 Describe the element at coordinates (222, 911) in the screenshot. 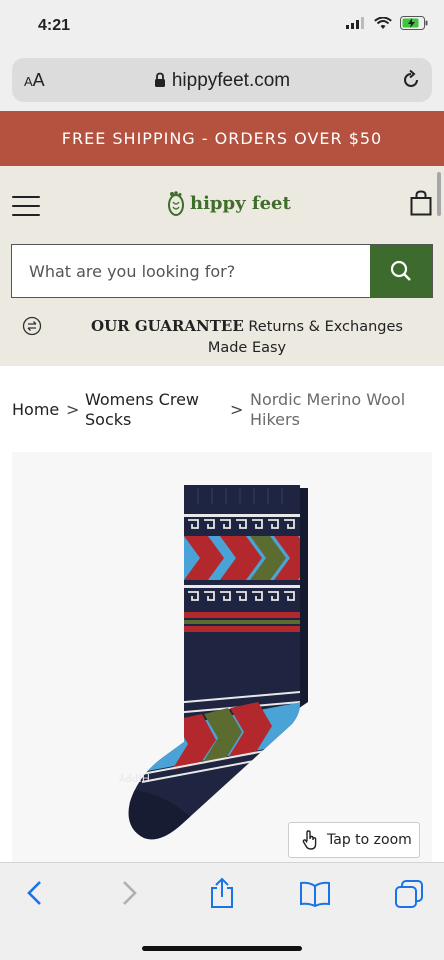

I see `browser-toolbar` at that location.